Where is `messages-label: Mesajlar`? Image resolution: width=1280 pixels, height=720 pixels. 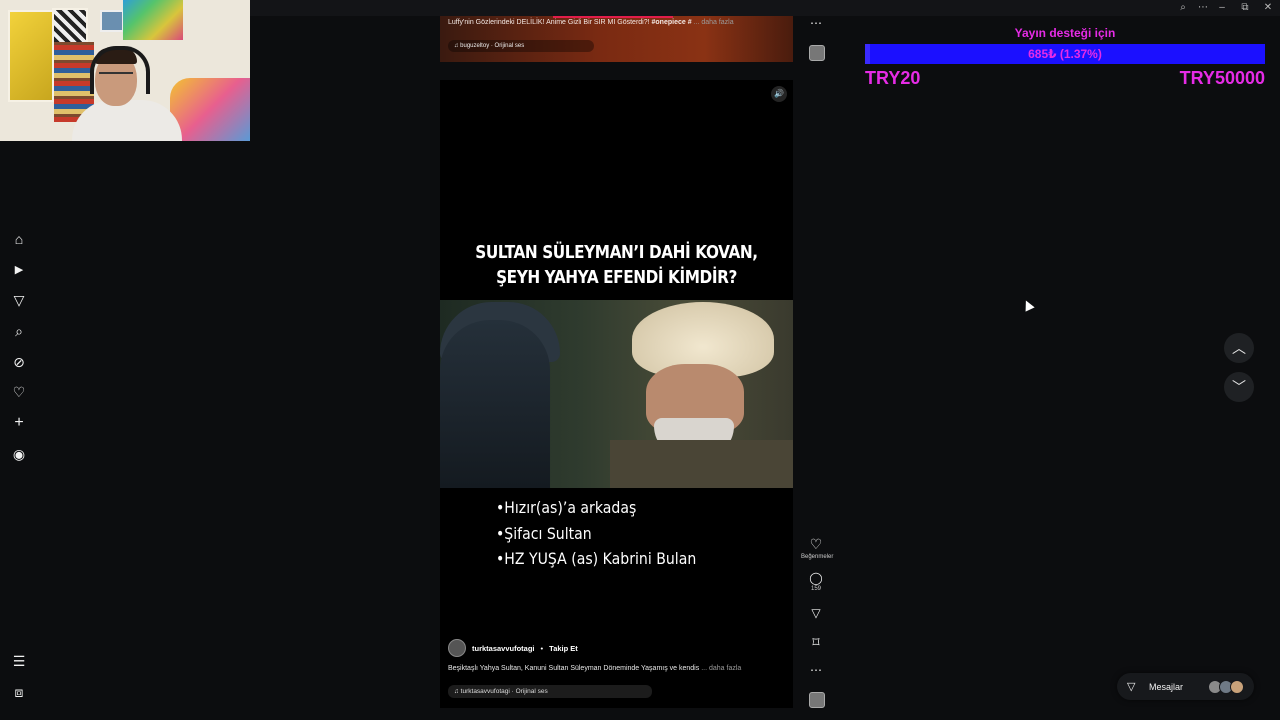 messages-label: Mesajlar is located at coordinates (1166, 686).